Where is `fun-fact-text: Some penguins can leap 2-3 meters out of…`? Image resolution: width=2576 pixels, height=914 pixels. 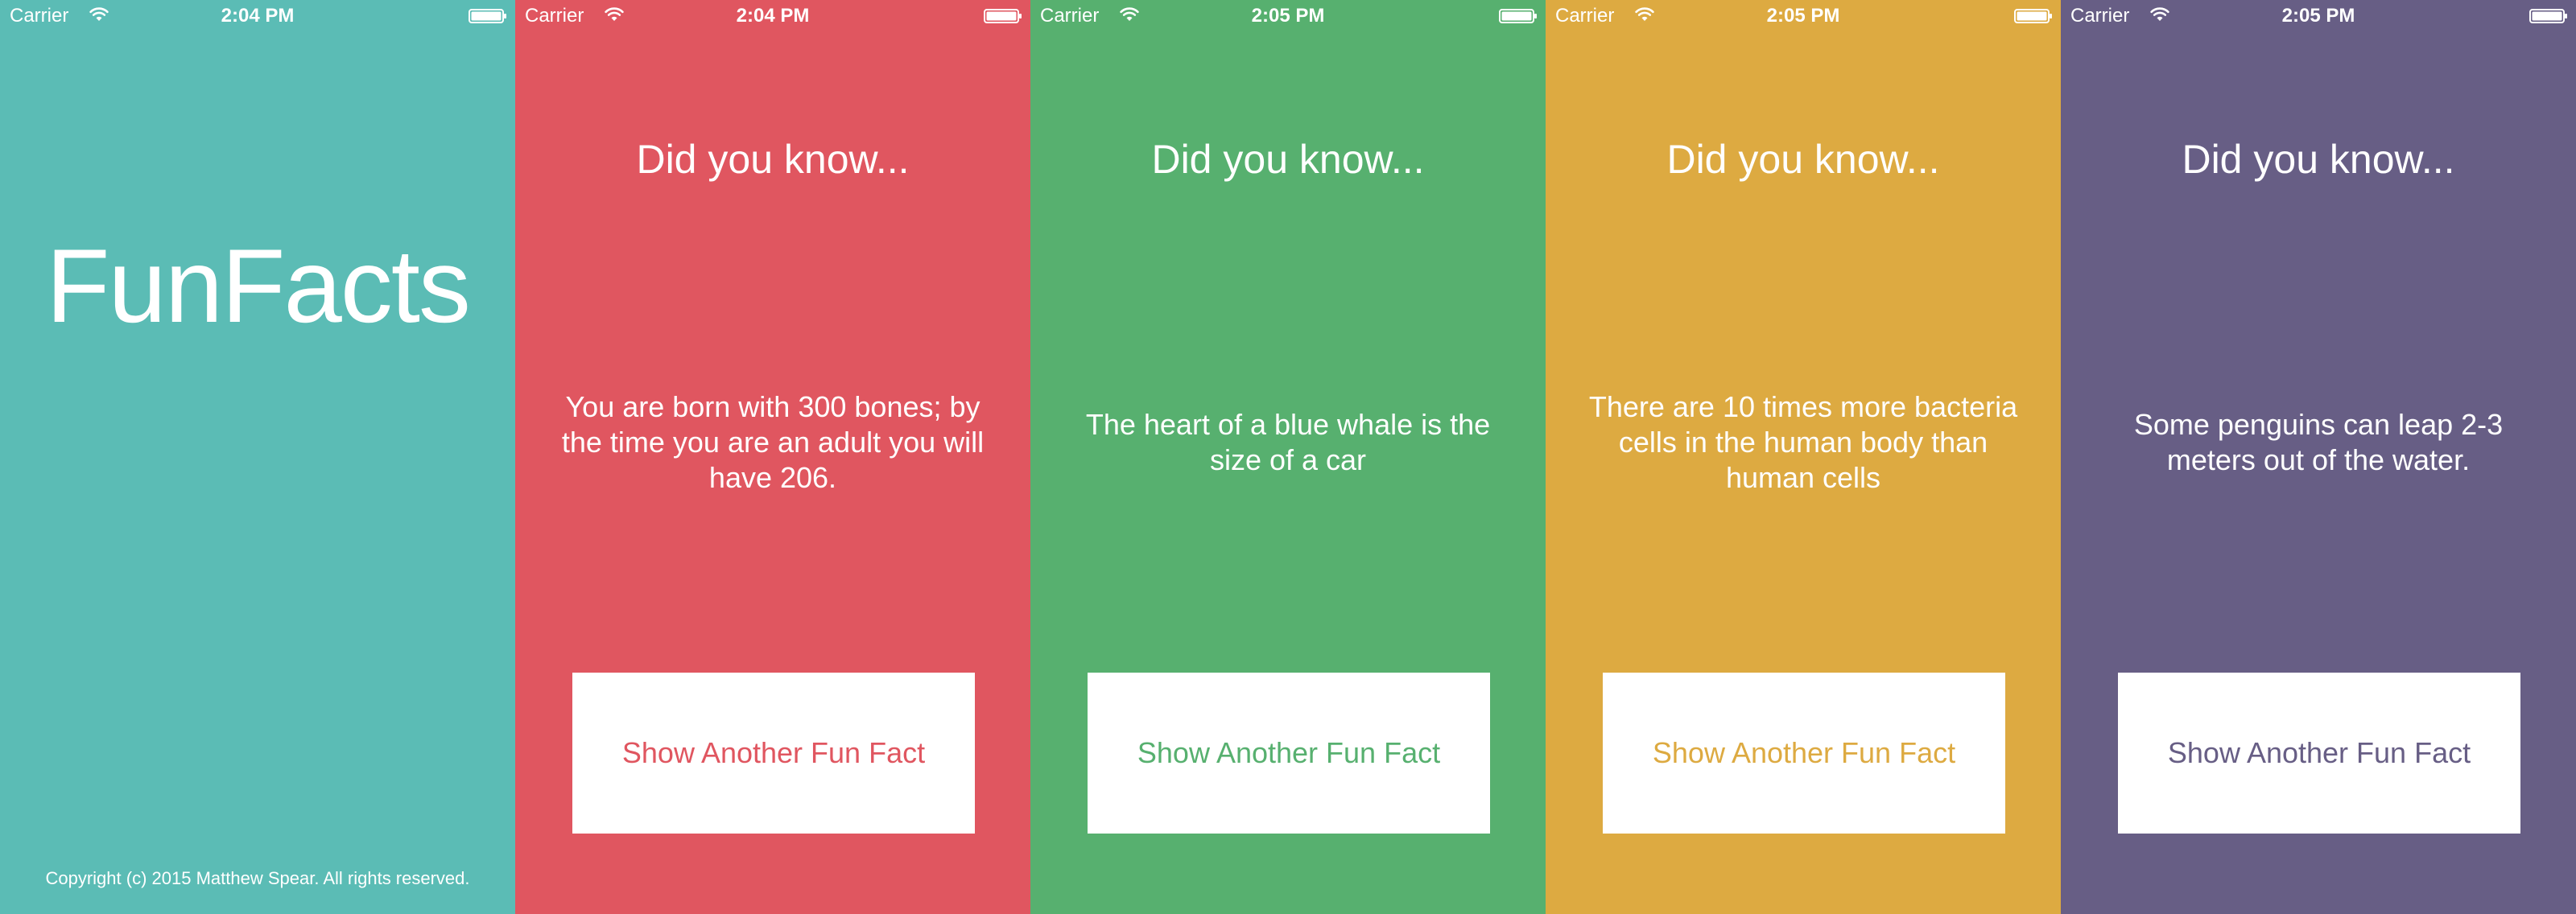 fun-fact-text: Some penguins can leap 2-3 meters out of… is located at coordinates (2318, 442).